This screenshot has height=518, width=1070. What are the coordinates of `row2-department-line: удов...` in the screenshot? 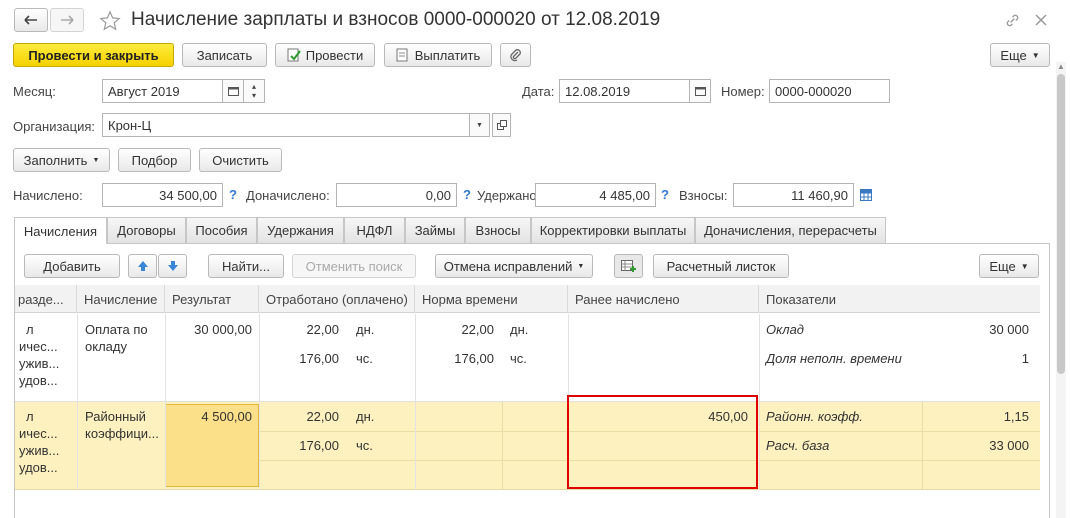 It's located at (38, 467).